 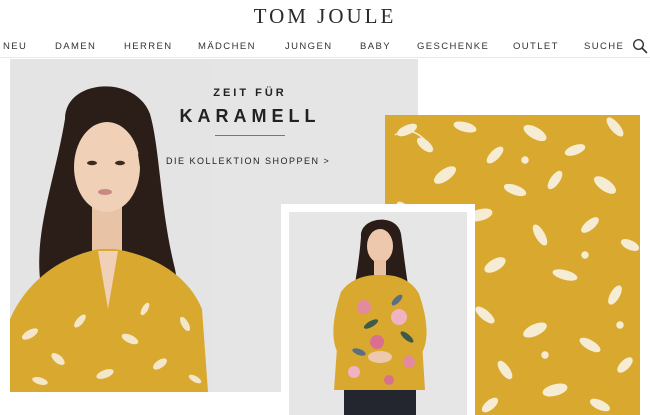 What do you see at coordinates (248, 161) in the screenshot?
I see `shop-collection-link: DIE KOLLEKTION SHOPPEN >` at bounding box center [248, 161].